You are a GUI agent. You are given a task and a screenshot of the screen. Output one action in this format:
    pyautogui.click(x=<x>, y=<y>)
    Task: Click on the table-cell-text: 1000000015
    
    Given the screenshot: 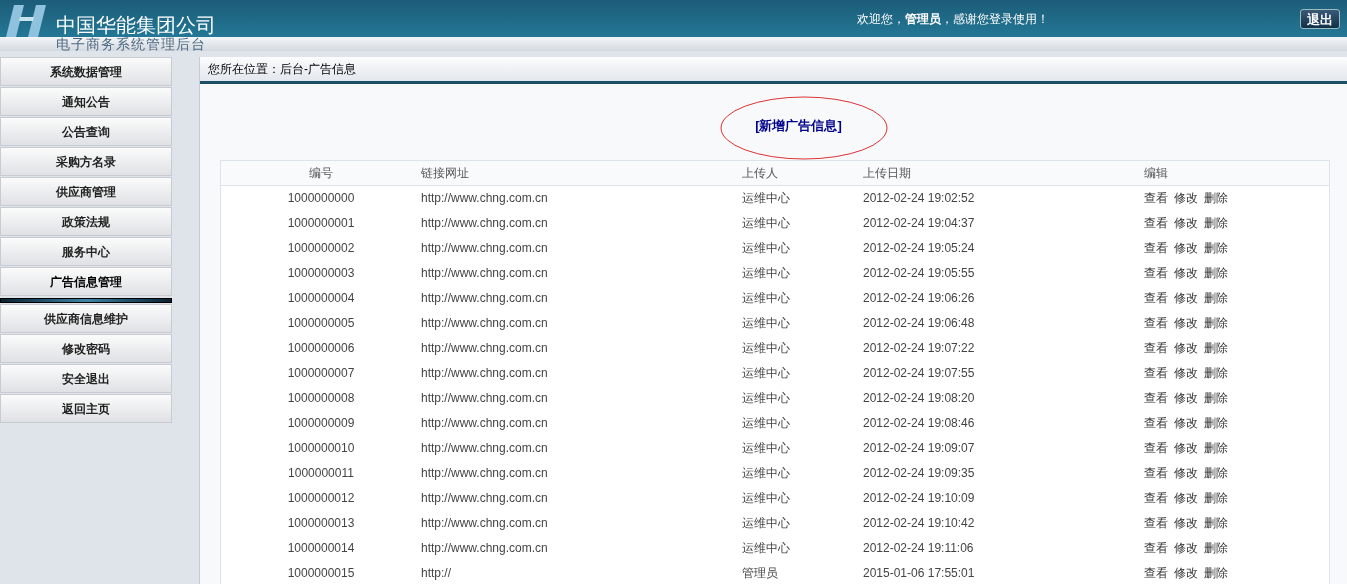 What is the action you would take?
    pyautogui.click(x=321, y=573)
    